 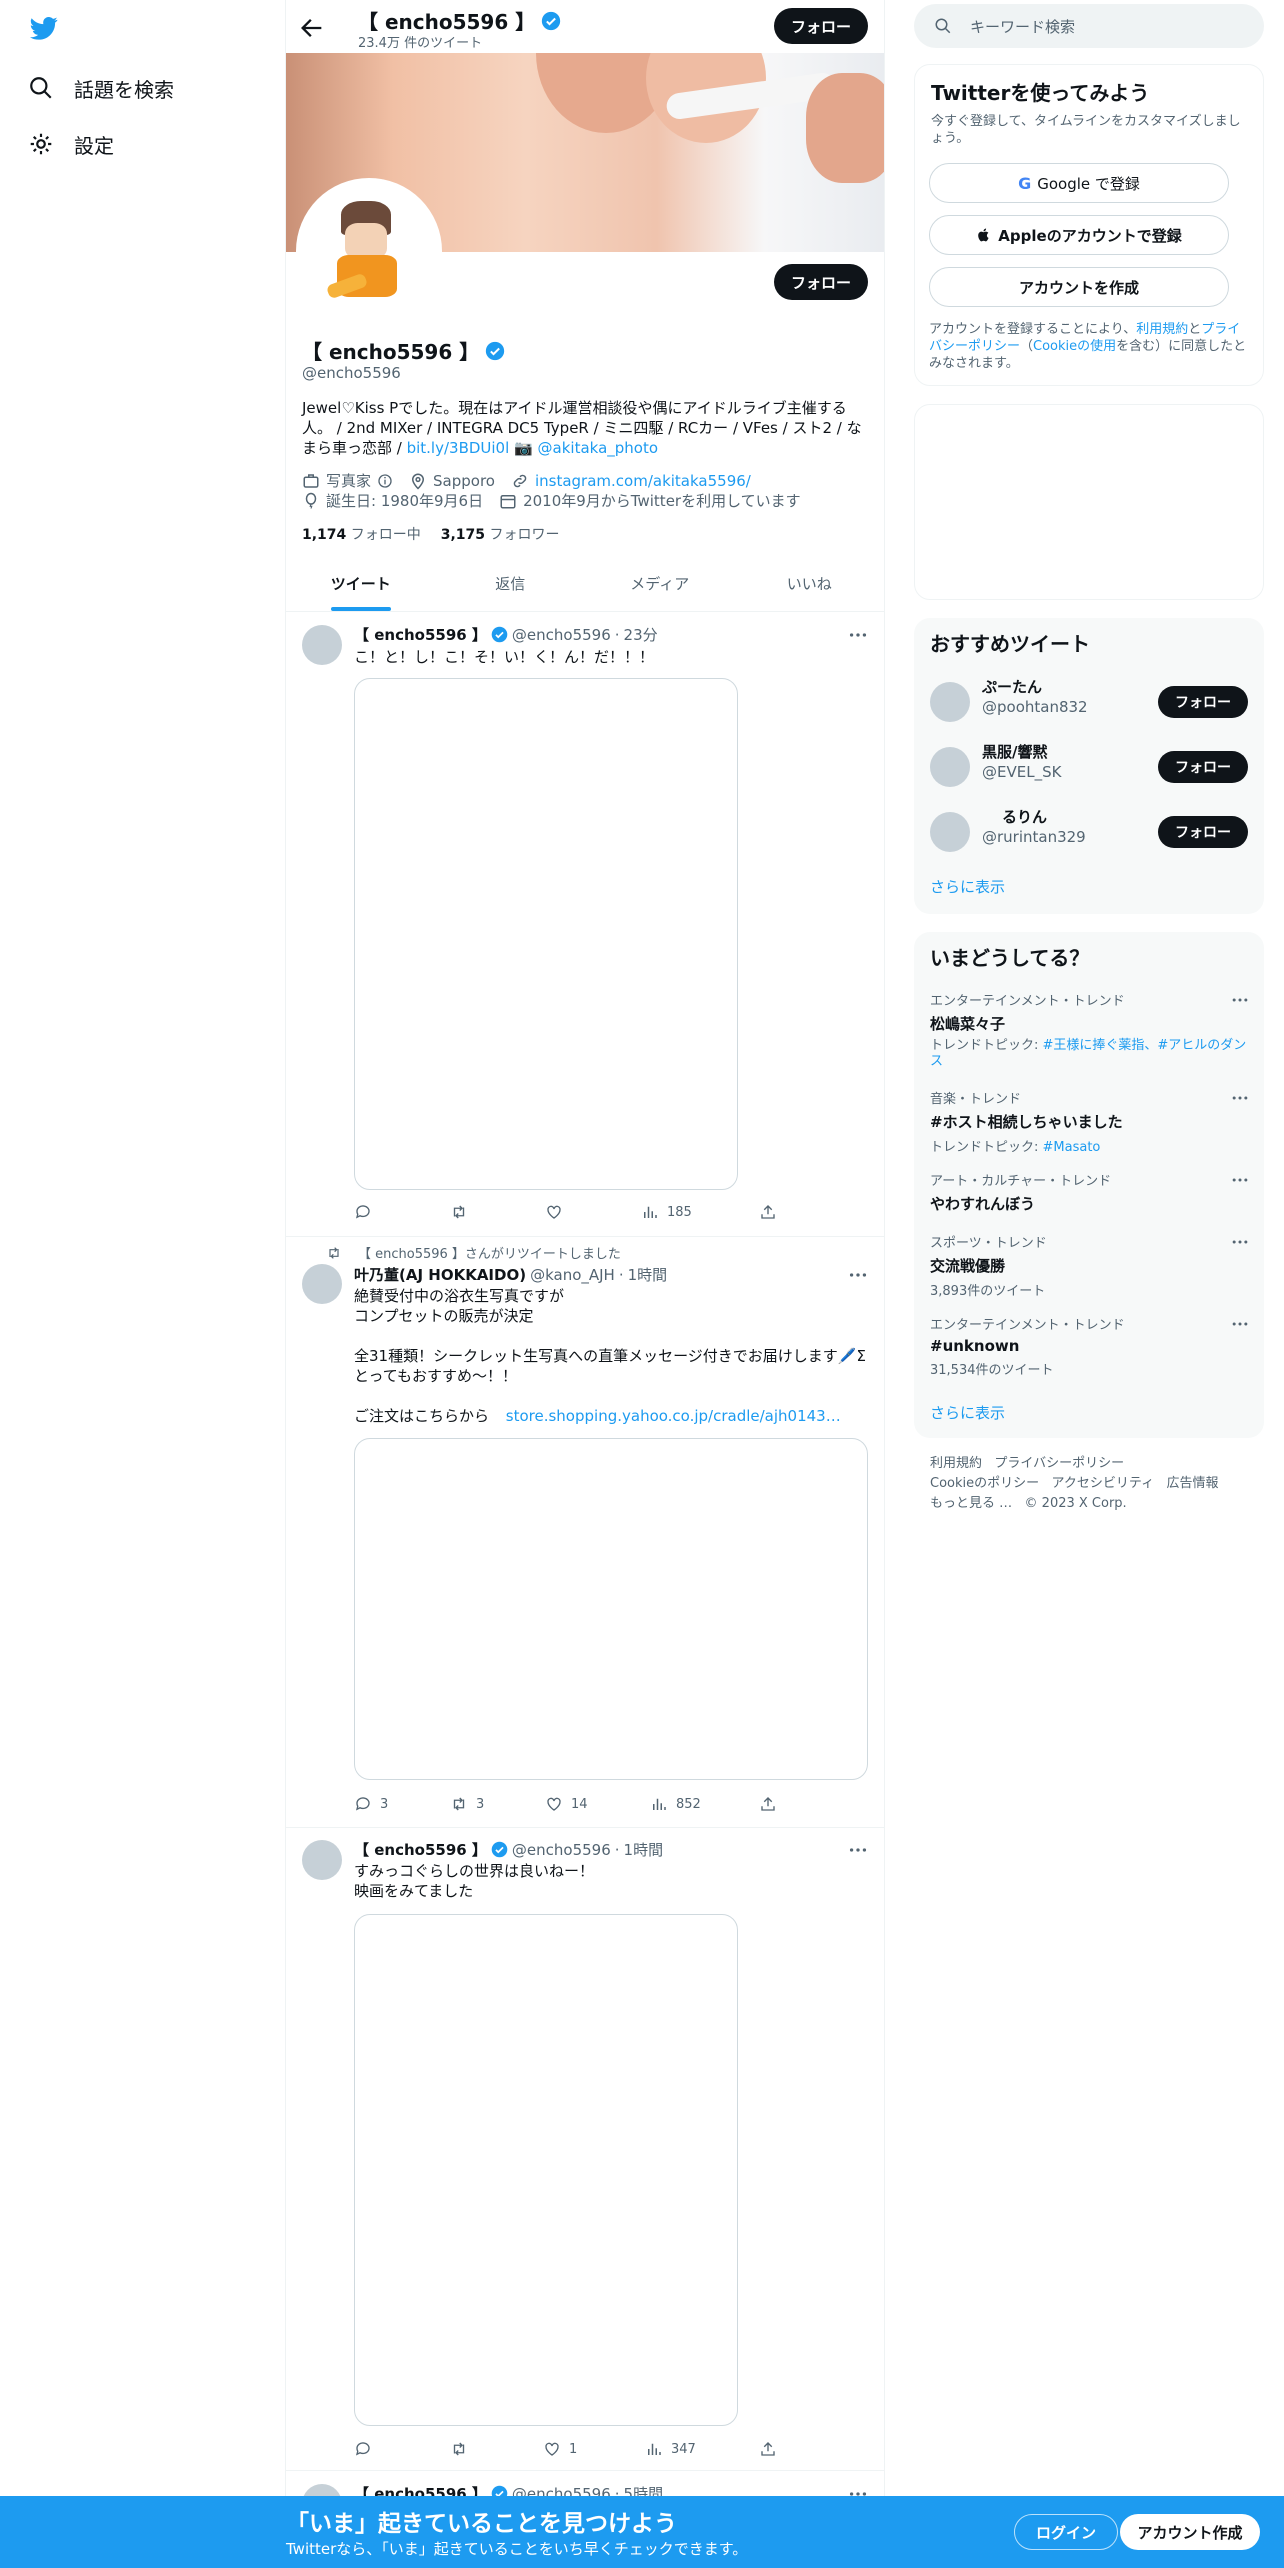 I want to click on tab-tweets: ツイート, so click(x=361, y=583).